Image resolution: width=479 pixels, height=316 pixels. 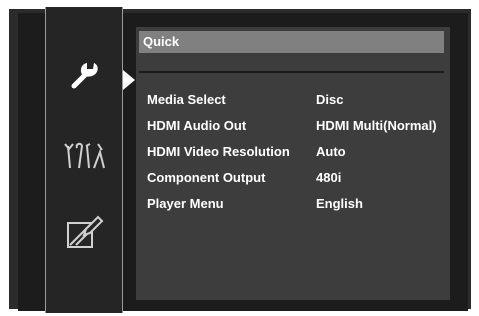 What do you see at coordinates (206, 177) in the screenshot?
I see `setting-label: Component Output` at bounding box center [206, 177].